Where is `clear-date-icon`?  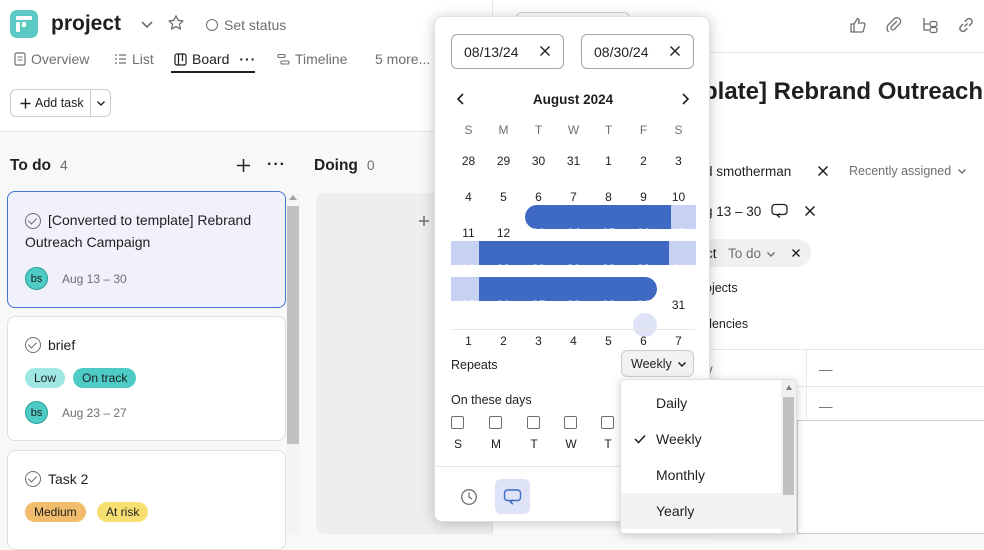
clear-date-icon is located at coordinates (810, 211).